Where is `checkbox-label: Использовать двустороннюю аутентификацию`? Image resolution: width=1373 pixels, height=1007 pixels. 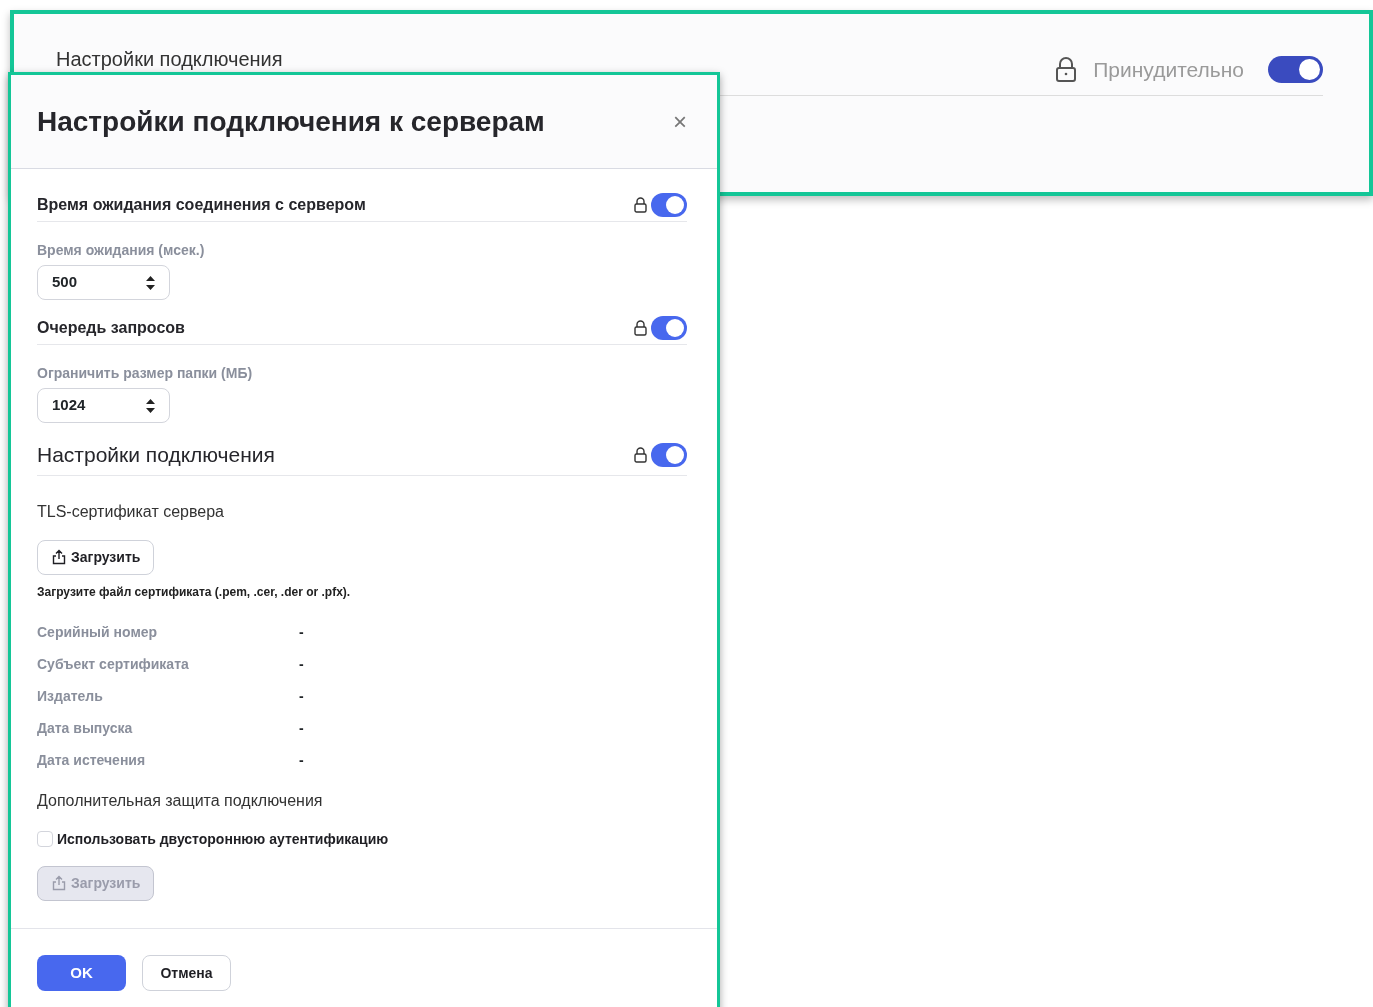
checkbox-label: Использовать двустороннюю аутентификацию is located at coordinates (223, 839).